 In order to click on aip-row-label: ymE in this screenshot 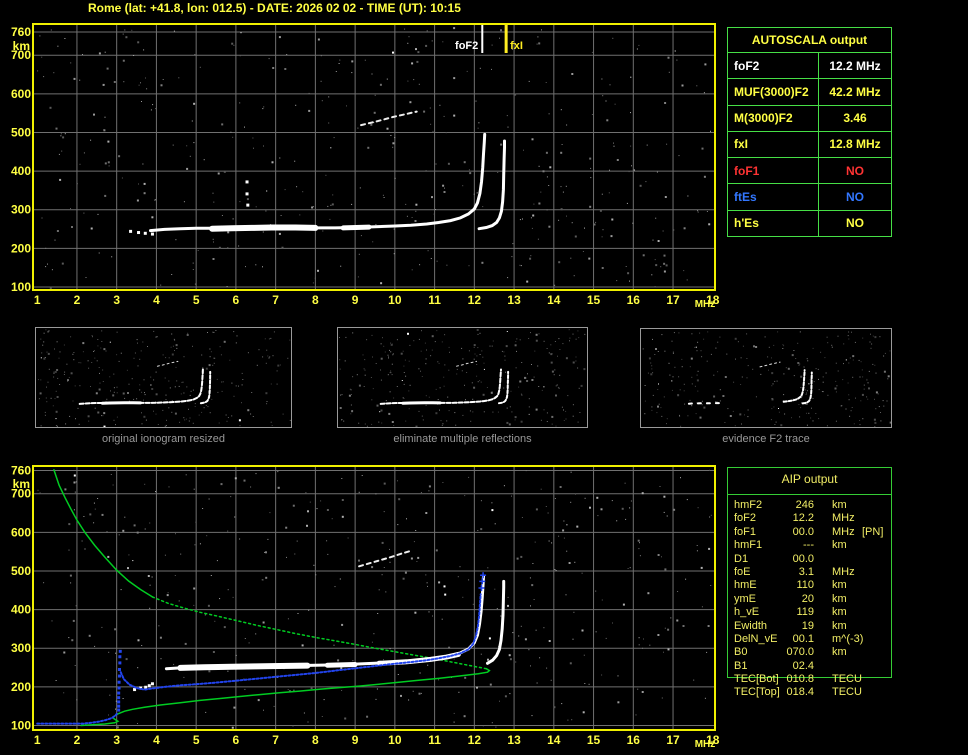, I will do `click(745, 598)`.